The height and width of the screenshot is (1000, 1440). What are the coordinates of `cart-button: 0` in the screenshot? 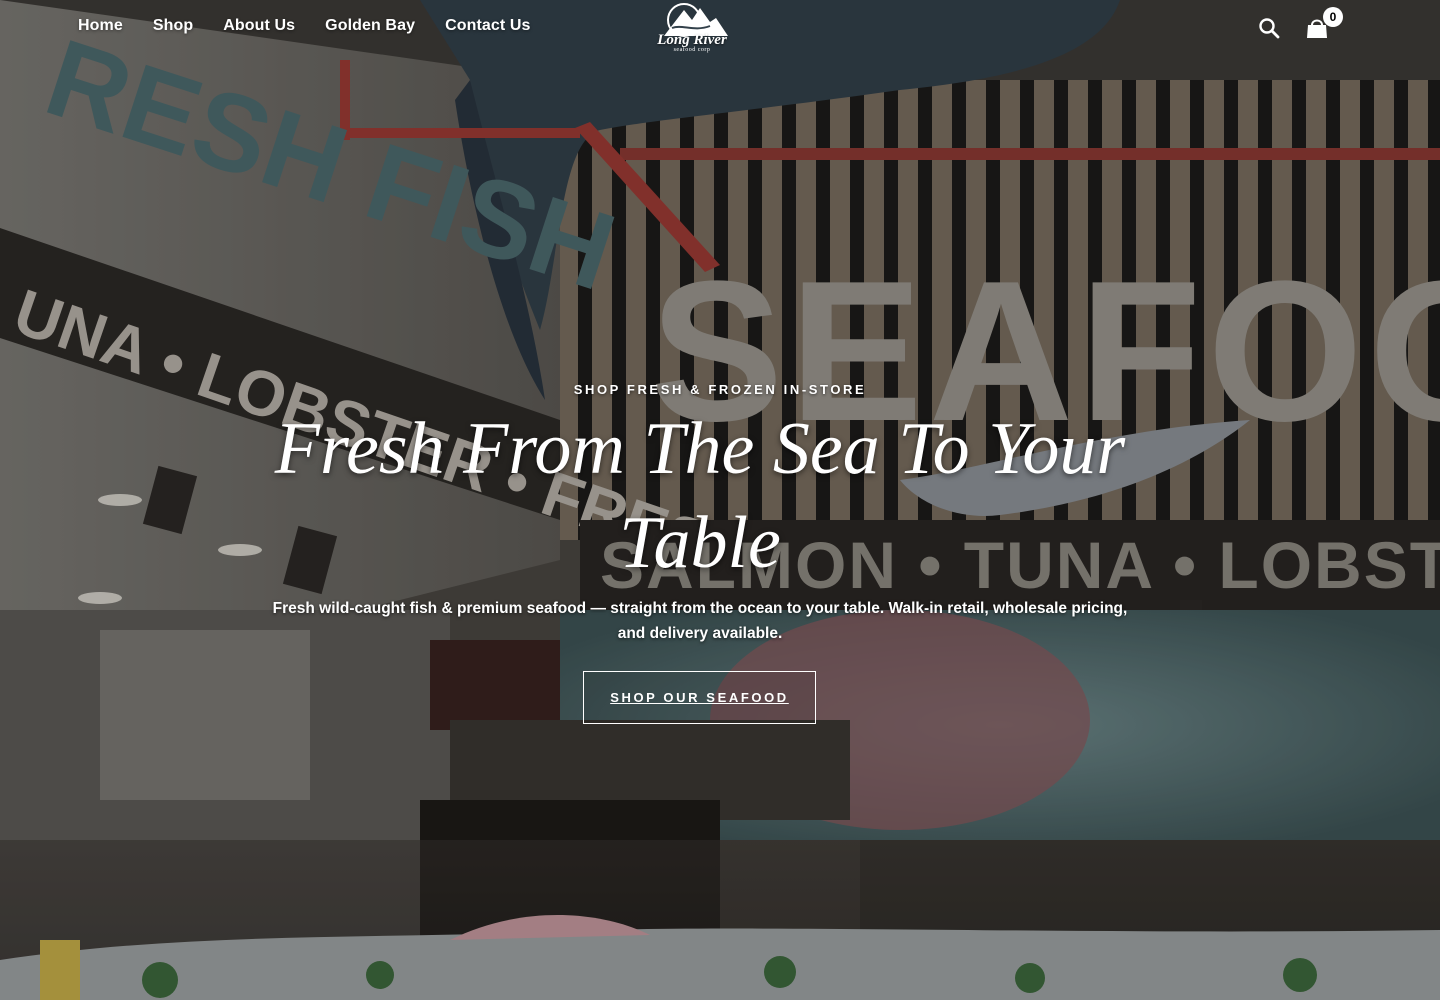 It's located at (1323, 25).